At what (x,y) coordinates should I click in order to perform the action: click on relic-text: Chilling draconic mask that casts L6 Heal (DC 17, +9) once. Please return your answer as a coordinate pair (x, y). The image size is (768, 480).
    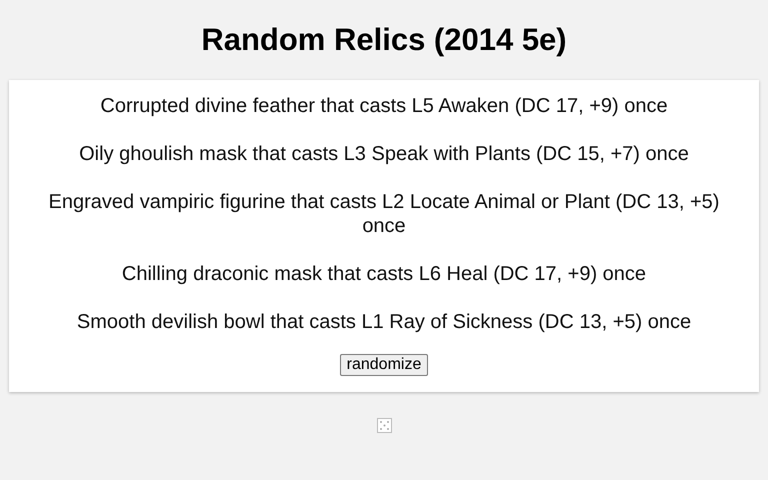
    Looking at the image, I should click on (384, 274).